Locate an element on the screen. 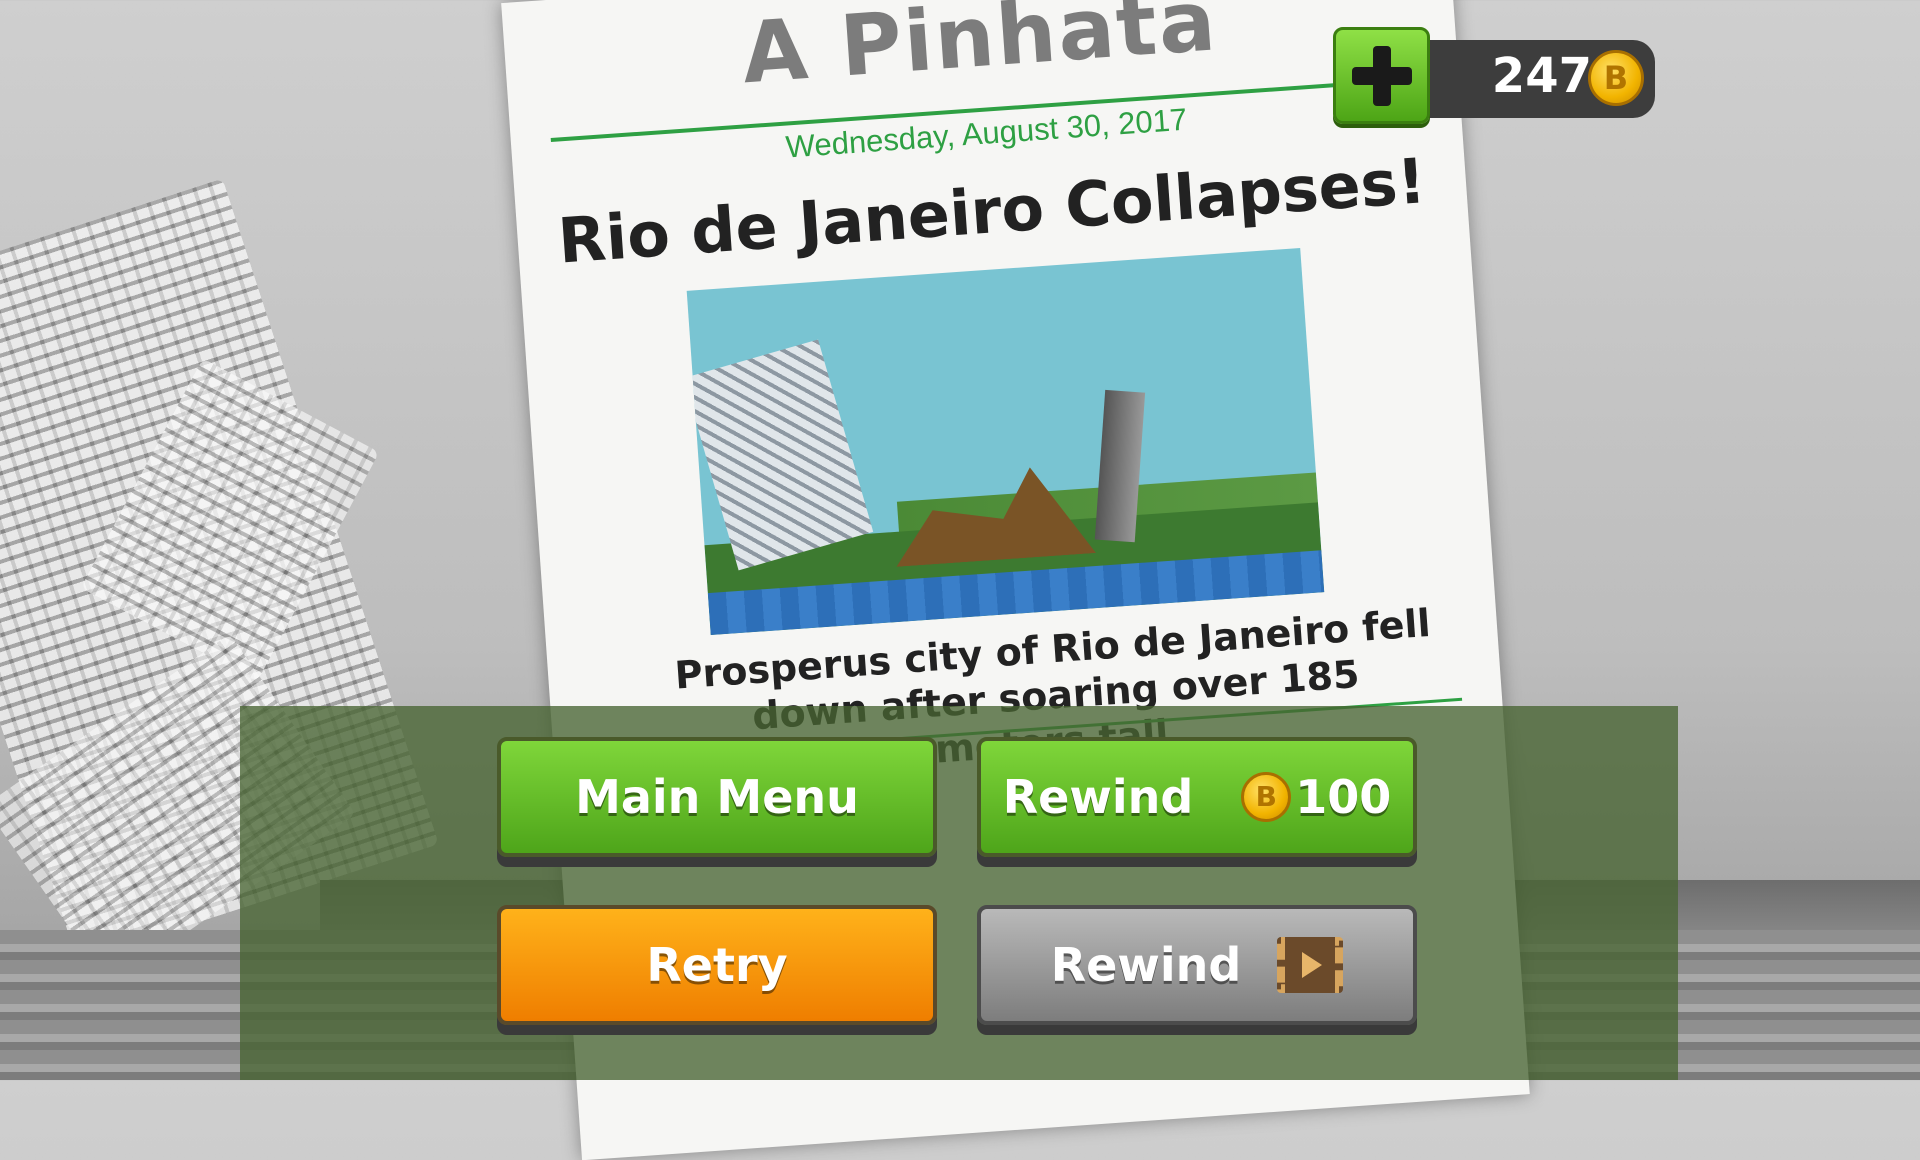 The height and width of the screenshot is (1160, 1920). rewind-video-label: Rewind is located at coordinates (1146, 965).